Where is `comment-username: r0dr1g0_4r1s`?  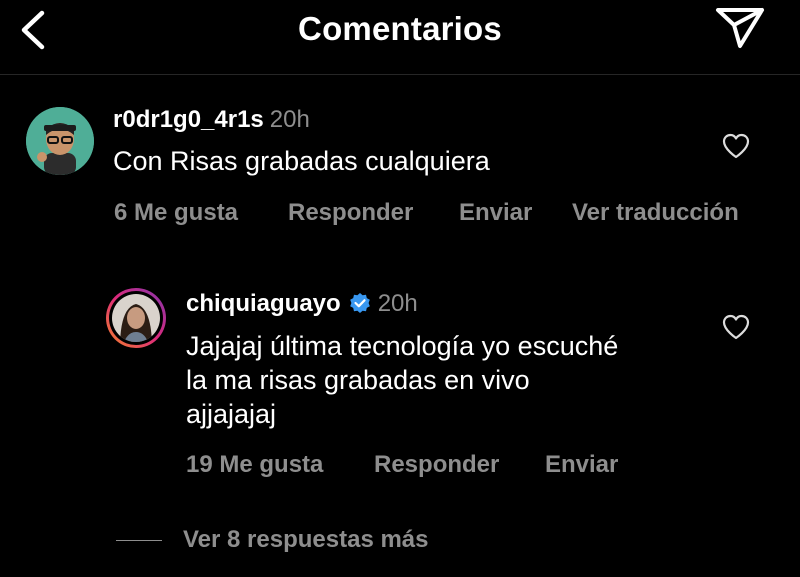
comment-username: r0dr1g0_4r1s is located at coordinates (188, 119).